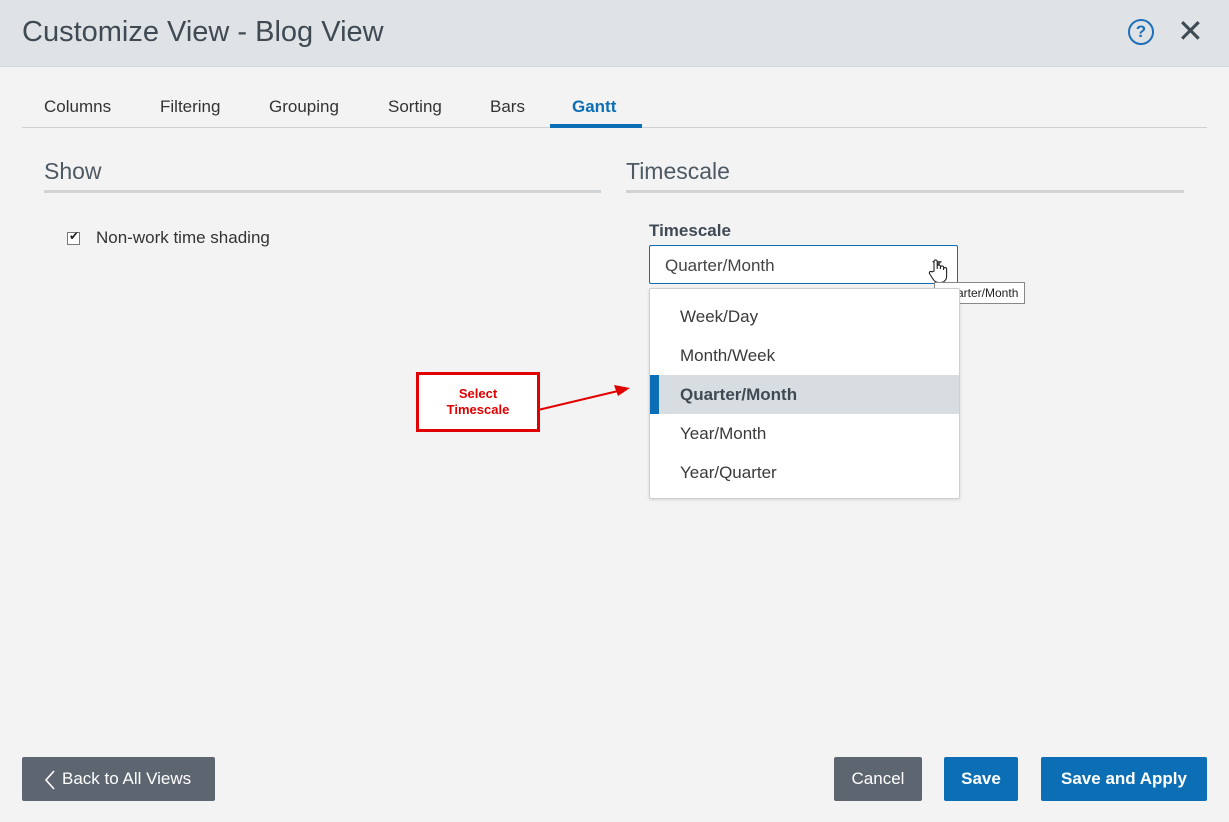  What do you see at coordinates (415, 107) in the screenshot?
I see `tab-sorting: Sorting` at bounding box center [415, 107].